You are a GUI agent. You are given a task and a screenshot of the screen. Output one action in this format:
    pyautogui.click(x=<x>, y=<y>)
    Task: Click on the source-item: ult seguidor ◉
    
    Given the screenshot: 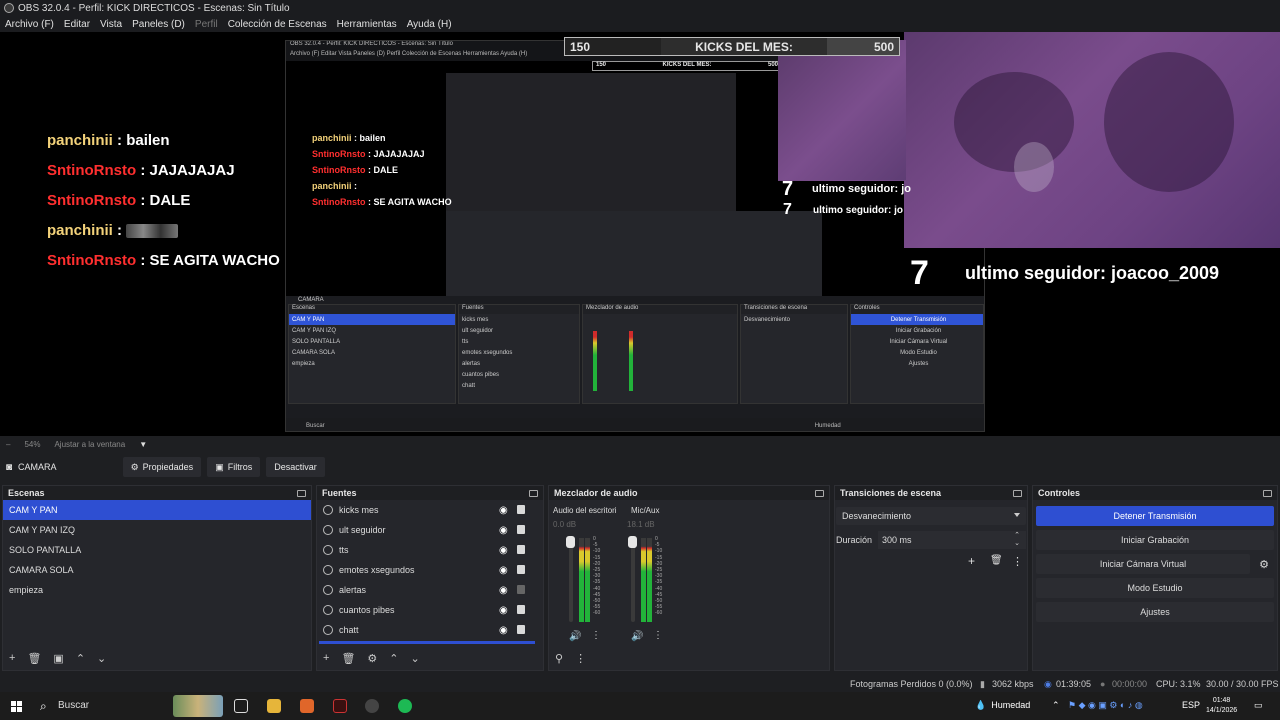 What is the action you would take?
    pyautogui.click(x=430, y=530)
    